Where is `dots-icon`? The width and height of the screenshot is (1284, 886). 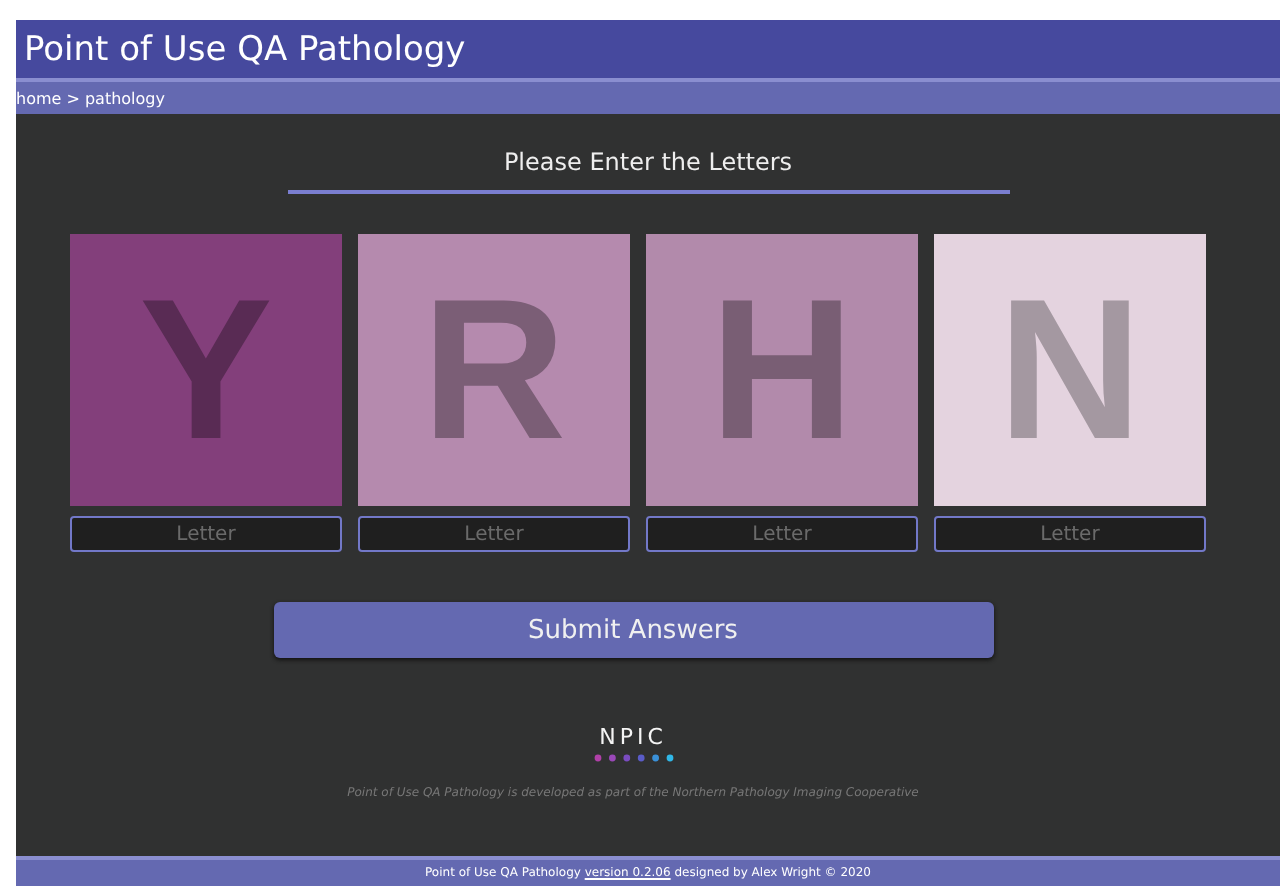
dots-icon is located at coordinates (633, 758).